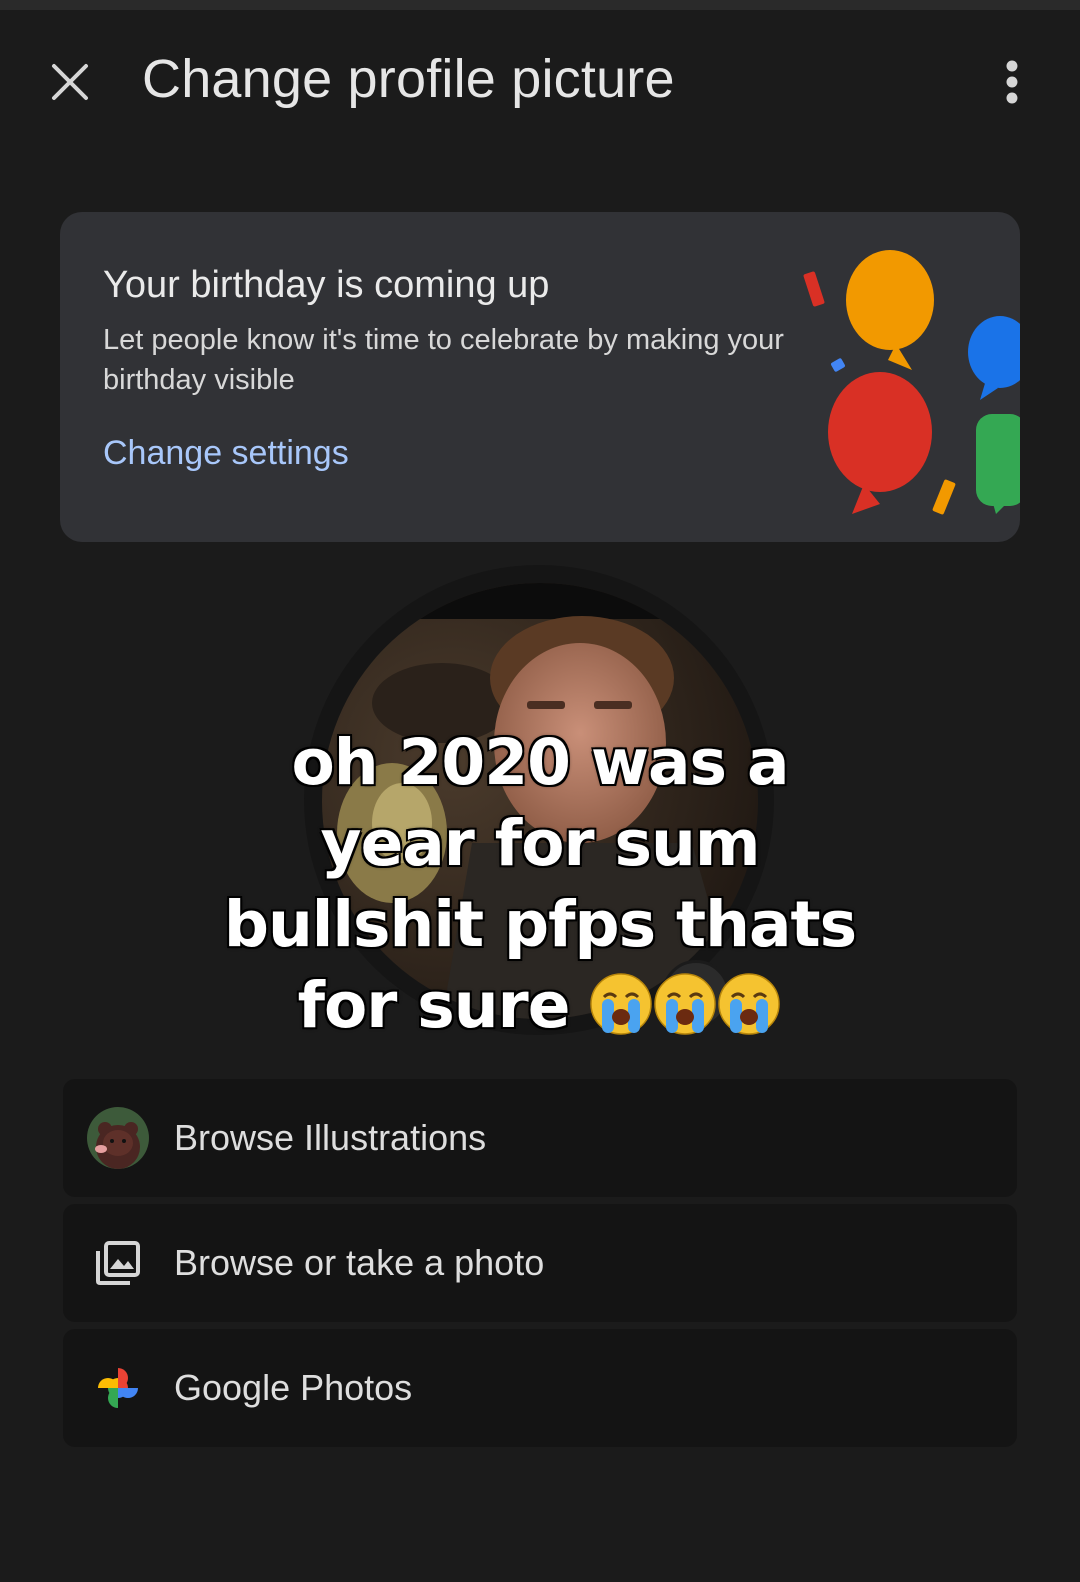  I want to click on caption-line-4: for sure, so click(540, 1005).